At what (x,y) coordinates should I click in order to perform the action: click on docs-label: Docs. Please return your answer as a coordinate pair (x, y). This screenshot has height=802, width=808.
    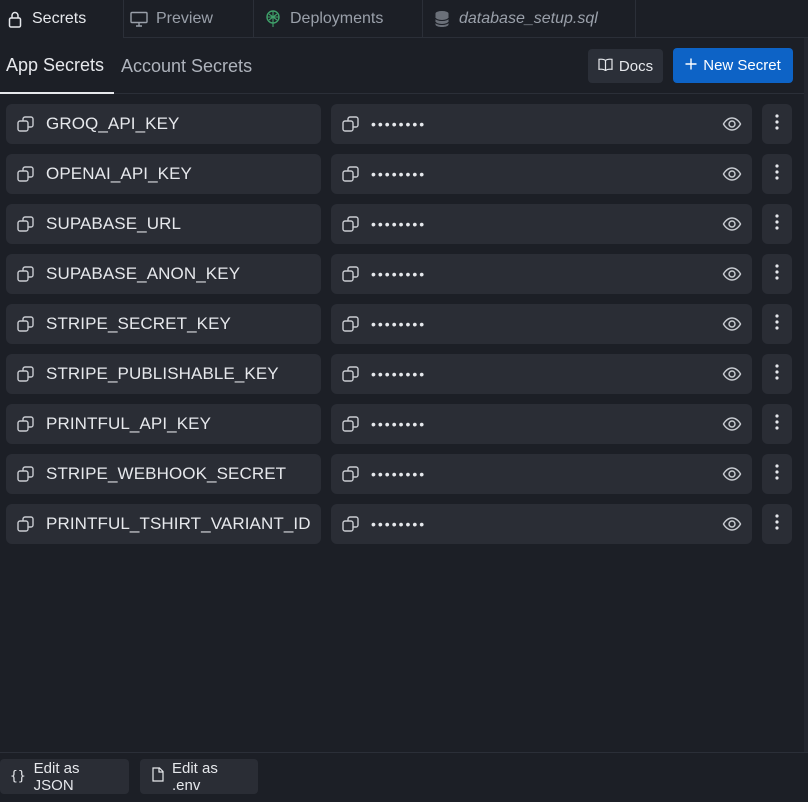
    Looking at the image, I should click on (636, 66).